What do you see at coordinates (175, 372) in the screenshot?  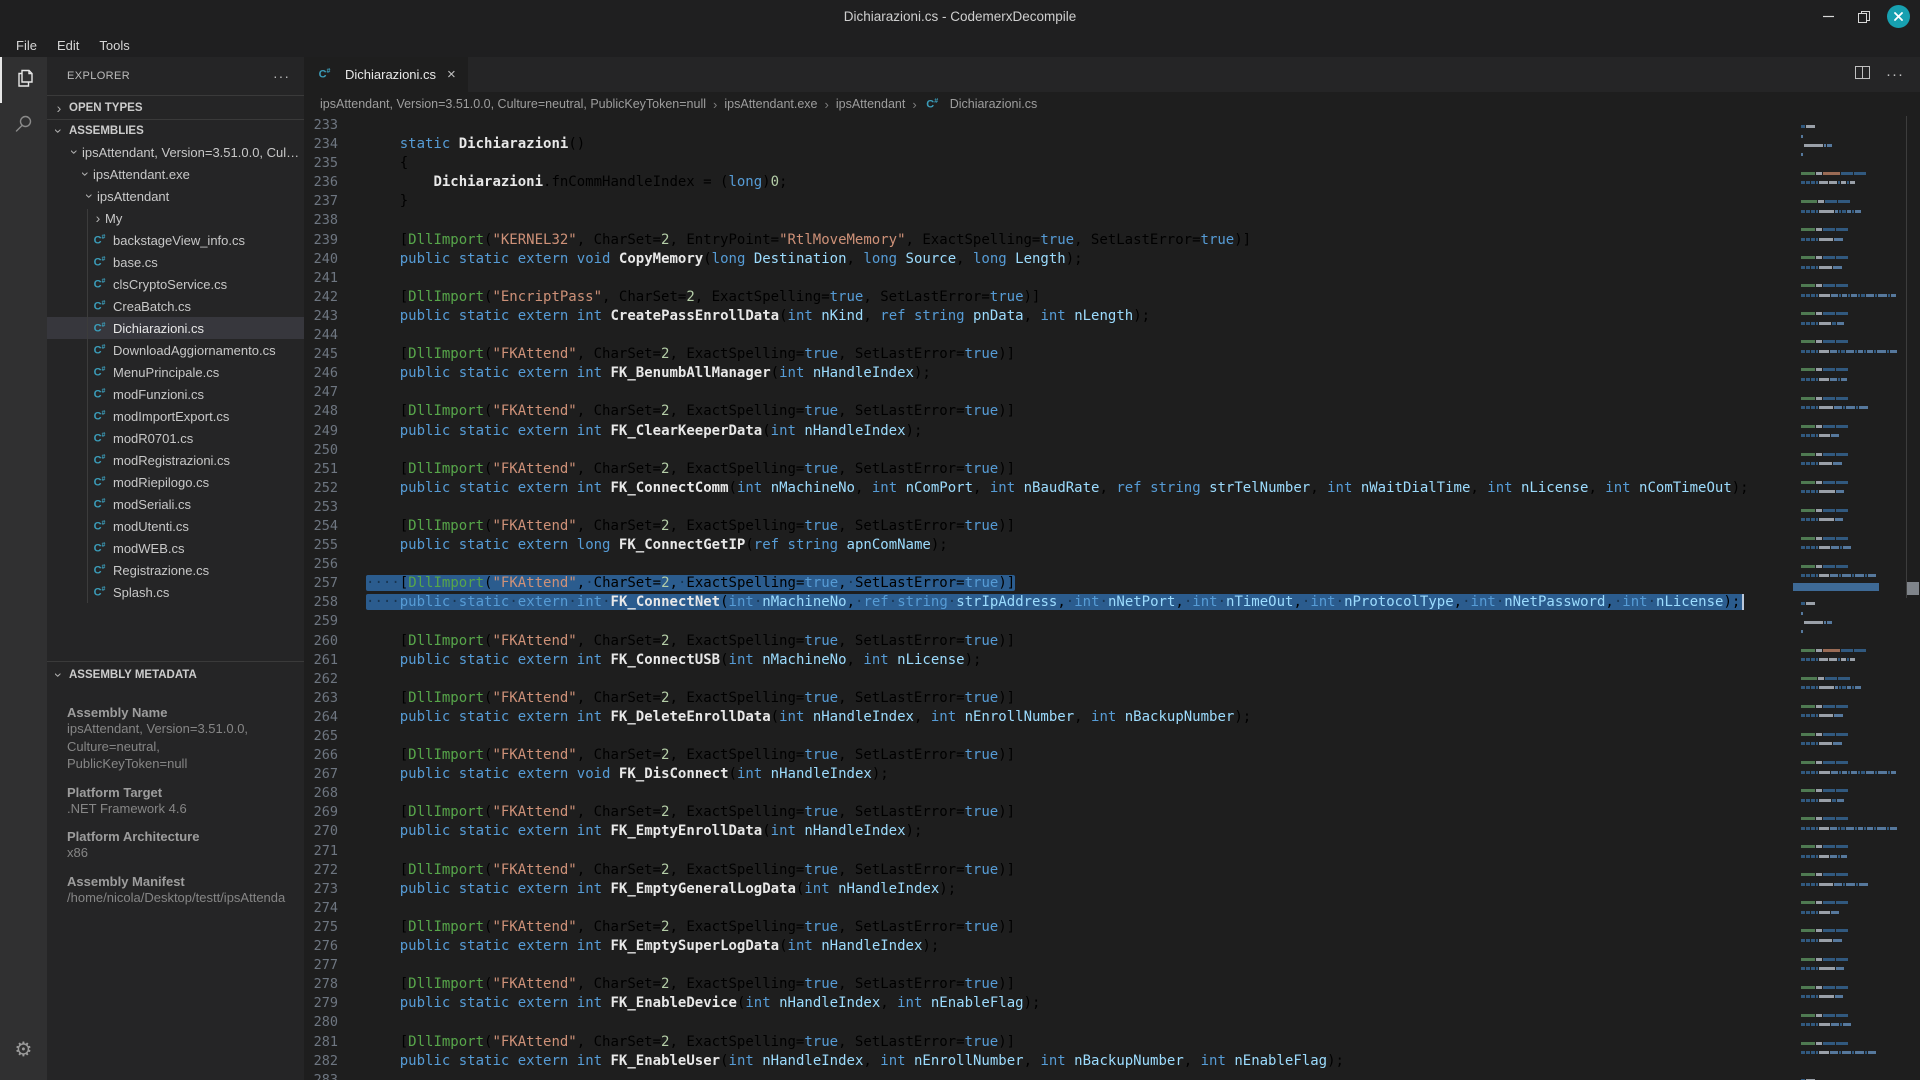 I see `tree-item-menuprincipale-cs: C# MenuPrincipale.cs` at bounding box center [175, 372].